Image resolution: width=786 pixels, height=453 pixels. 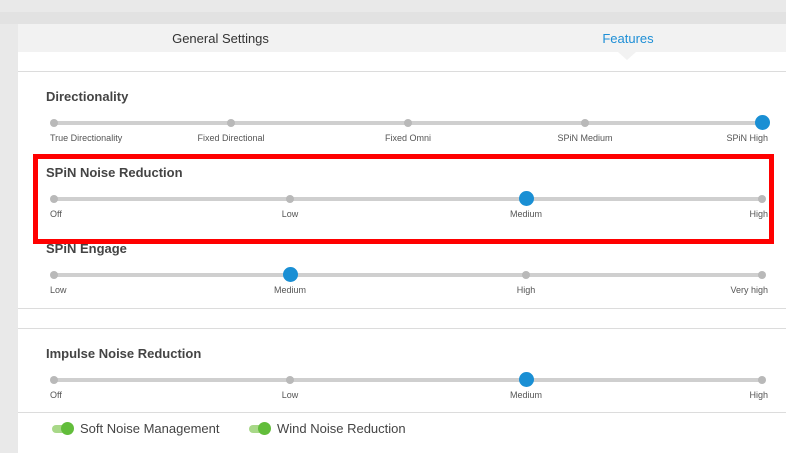 I want to click on section-title-spin-engage: SPiN Engage, so click(x=86, y=248).